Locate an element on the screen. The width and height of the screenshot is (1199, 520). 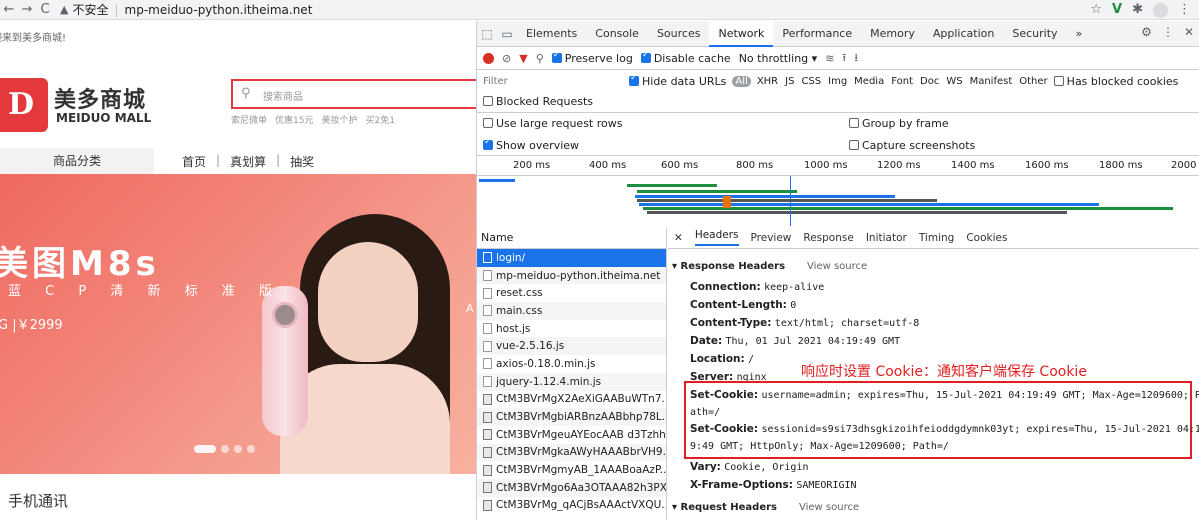
hot-word: 美妆个护 is located at coordinates (339, 119).